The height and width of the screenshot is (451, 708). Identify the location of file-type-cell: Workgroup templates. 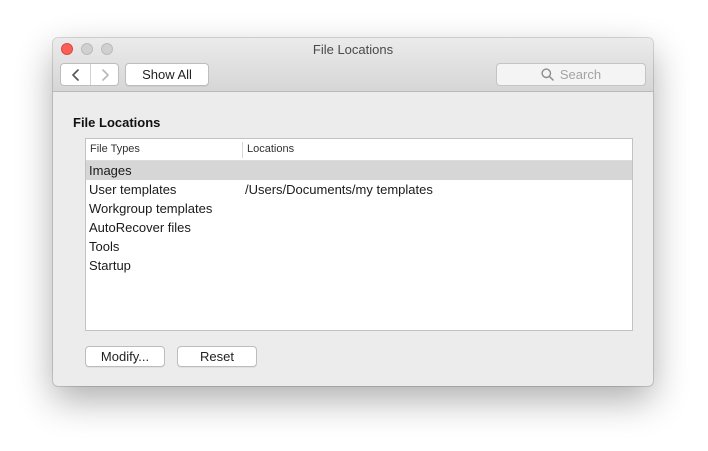
(151, 208).